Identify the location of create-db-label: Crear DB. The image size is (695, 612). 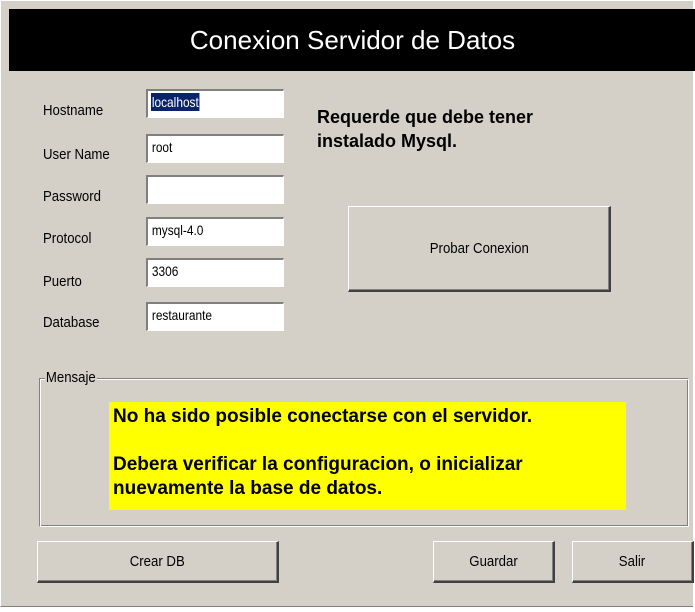
(157, 561).